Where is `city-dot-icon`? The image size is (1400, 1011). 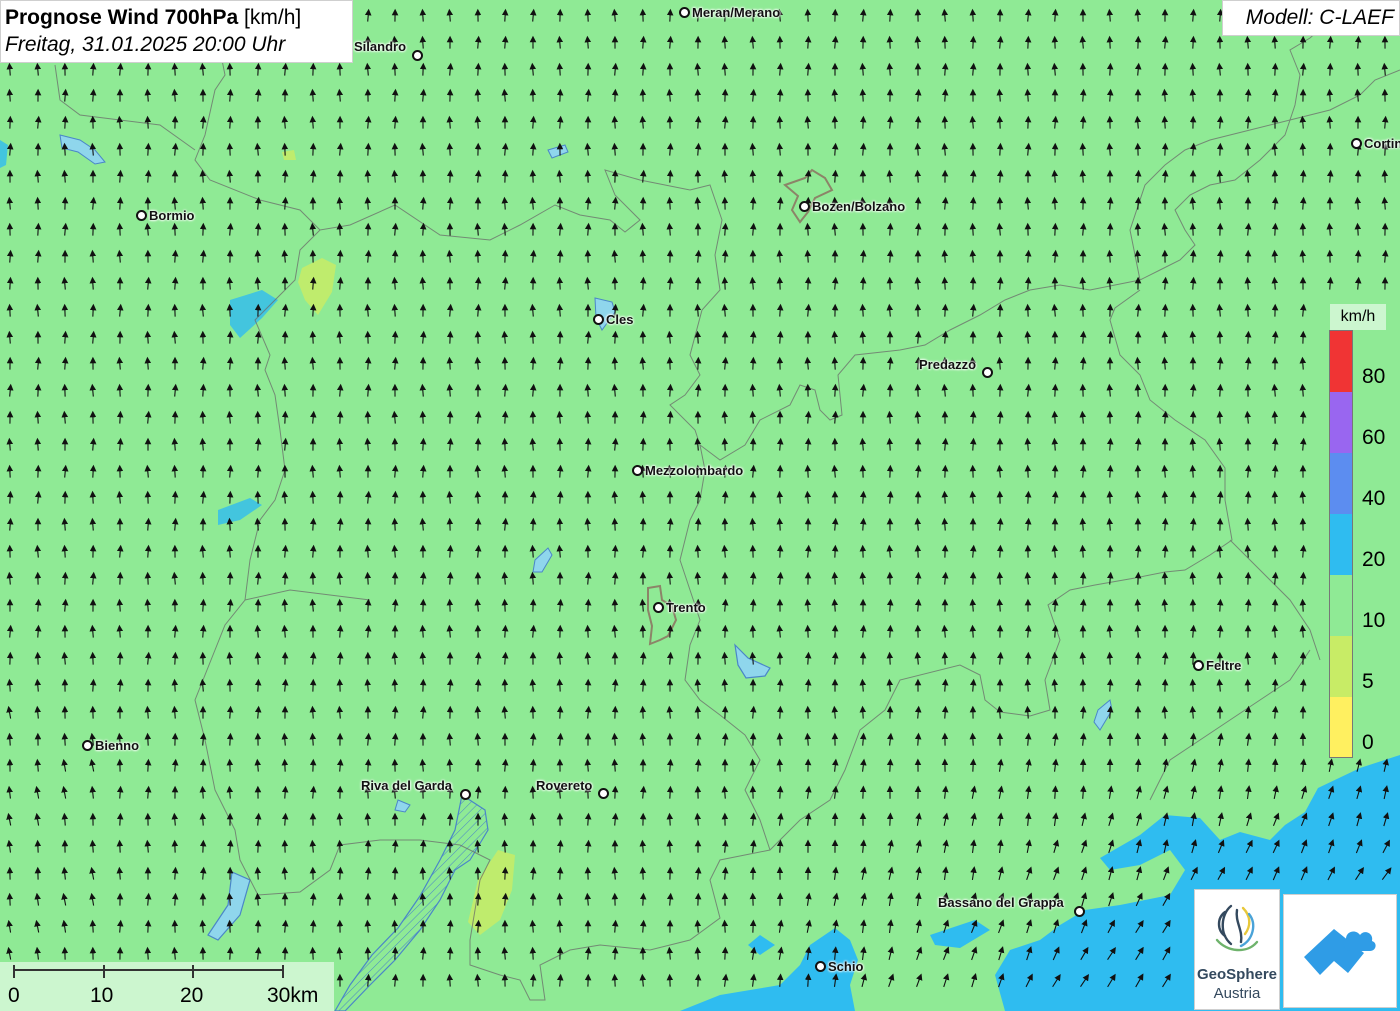
city-dot-icon is located at coordinates (603, 793).